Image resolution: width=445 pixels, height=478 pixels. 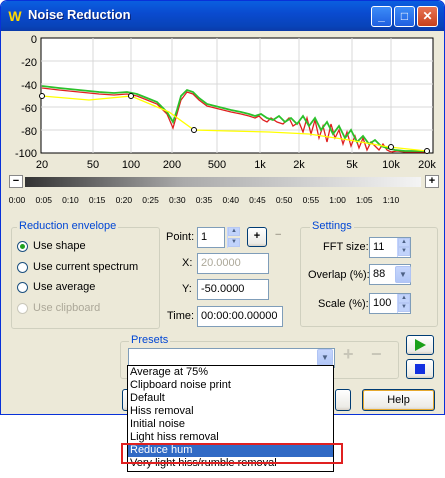 I want to click on y-input: -50.0000, so click(x=233, y=289).